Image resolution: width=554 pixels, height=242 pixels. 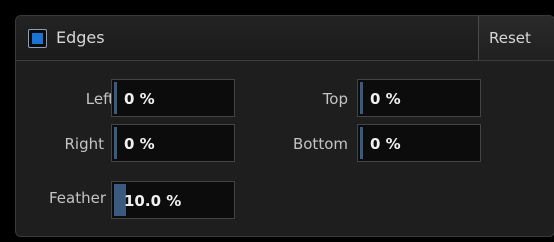 What do you see at coordinates (99, 99) in the screenshot?
I see `left-label: Left` at bounding box center [99, 99].